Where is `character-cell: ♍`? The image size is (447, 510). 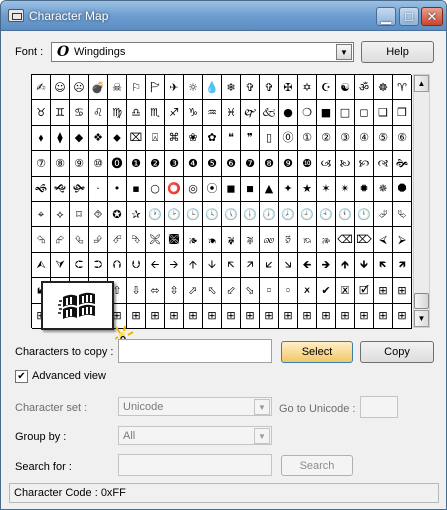
character-cell: ♍ is located at coordinates (117, 113).